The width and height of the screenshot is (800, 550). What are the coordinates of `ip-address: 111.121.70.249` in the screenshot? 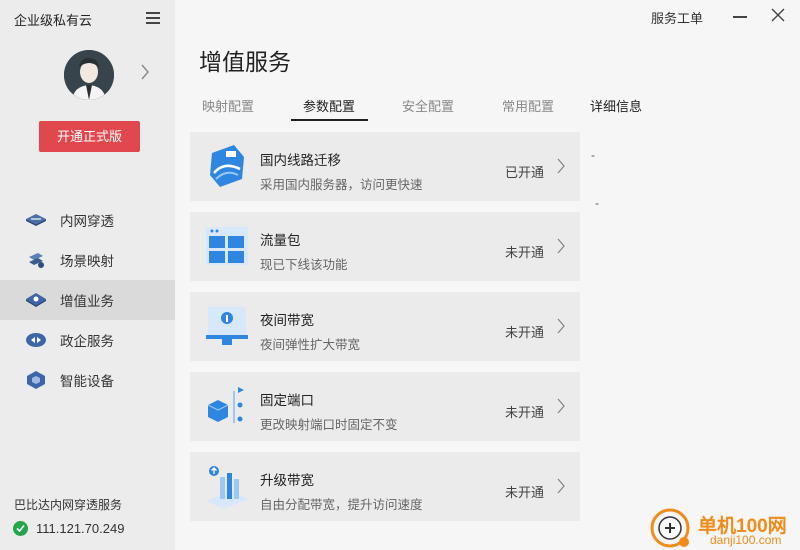 It's located at (80, 528).